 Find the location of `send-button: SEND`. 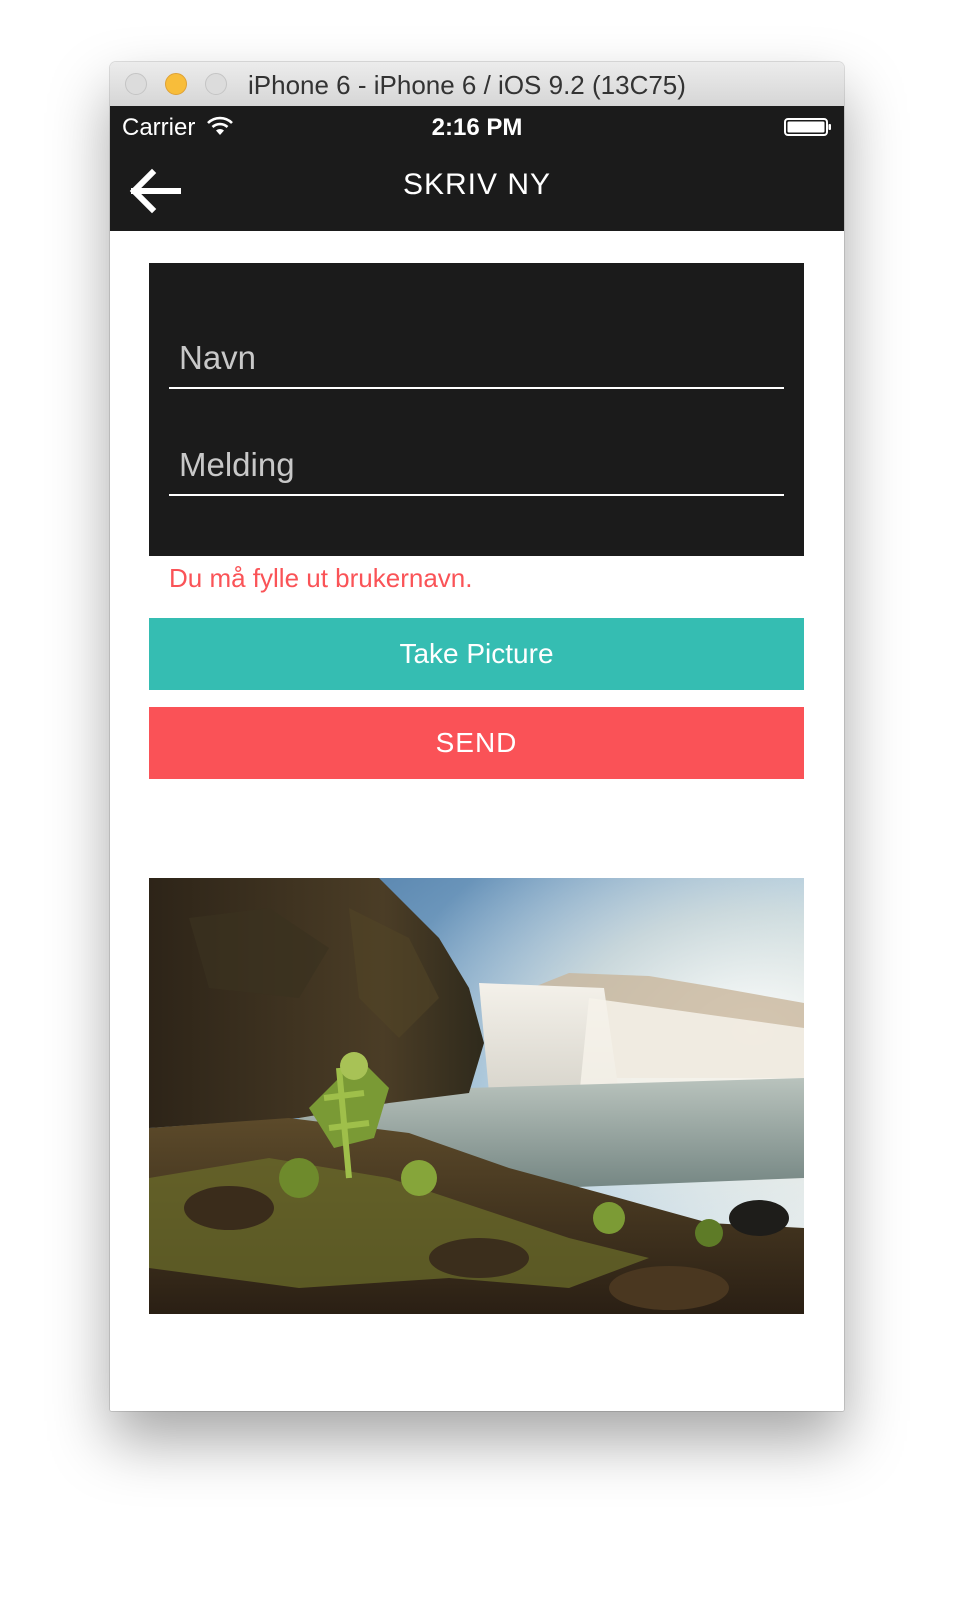

send-button: SEND is located at coordinates (476, 743).